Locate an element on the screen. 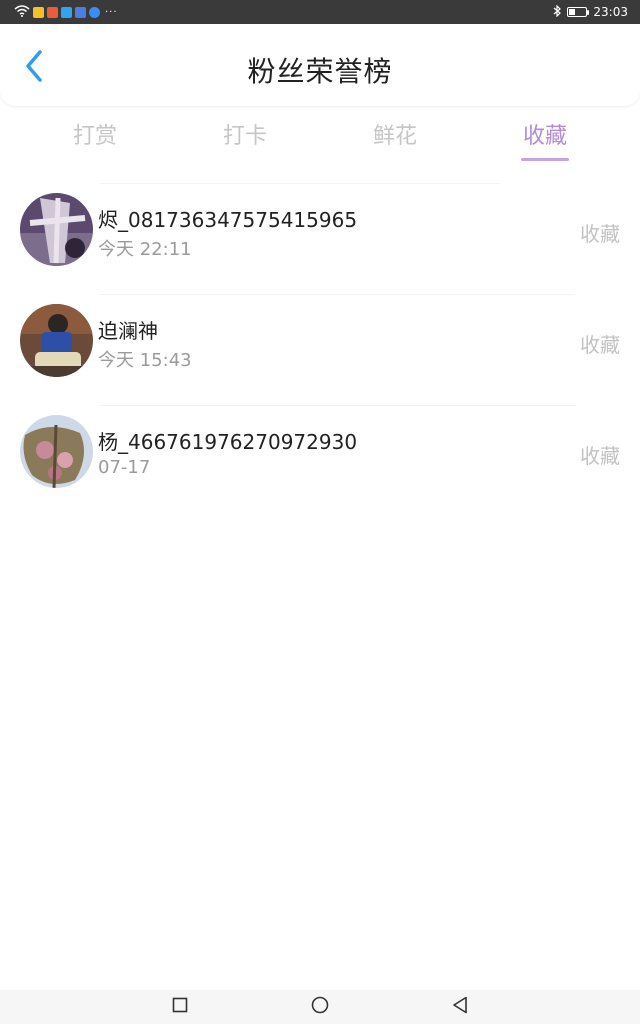  navigation-bar is located at coordinates (320, 1007).